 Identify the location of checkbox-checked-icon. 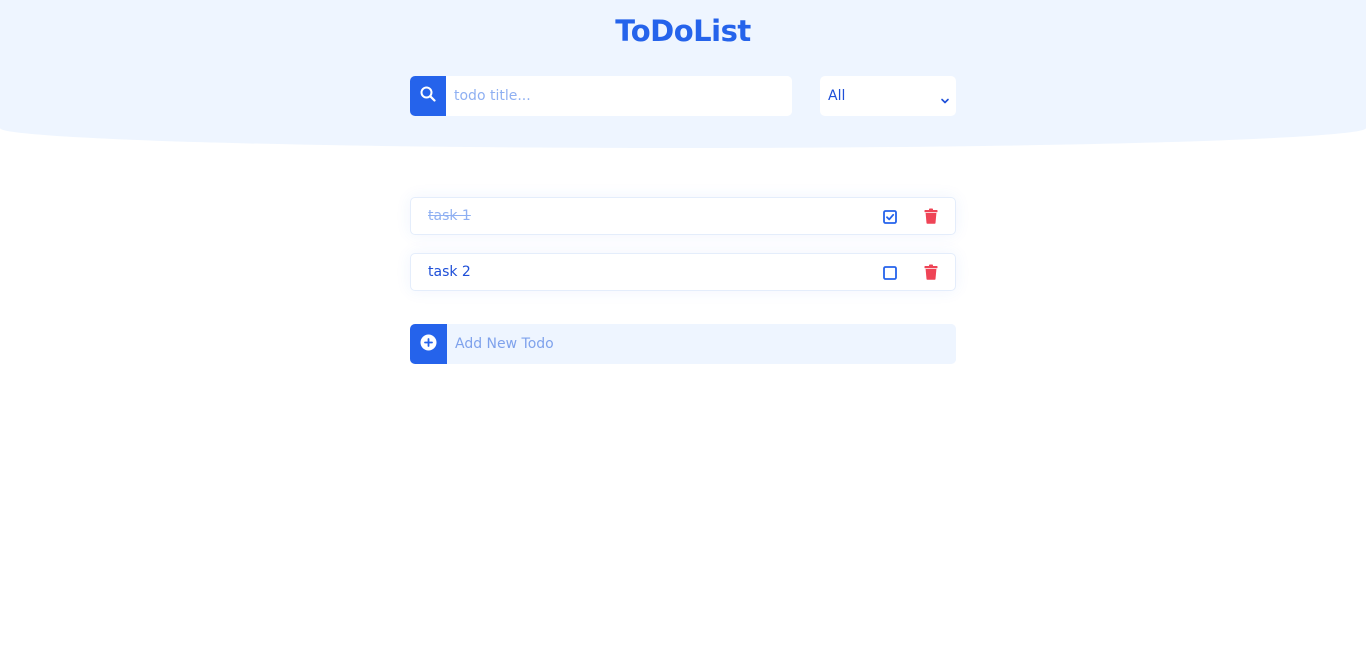
(890, 216).